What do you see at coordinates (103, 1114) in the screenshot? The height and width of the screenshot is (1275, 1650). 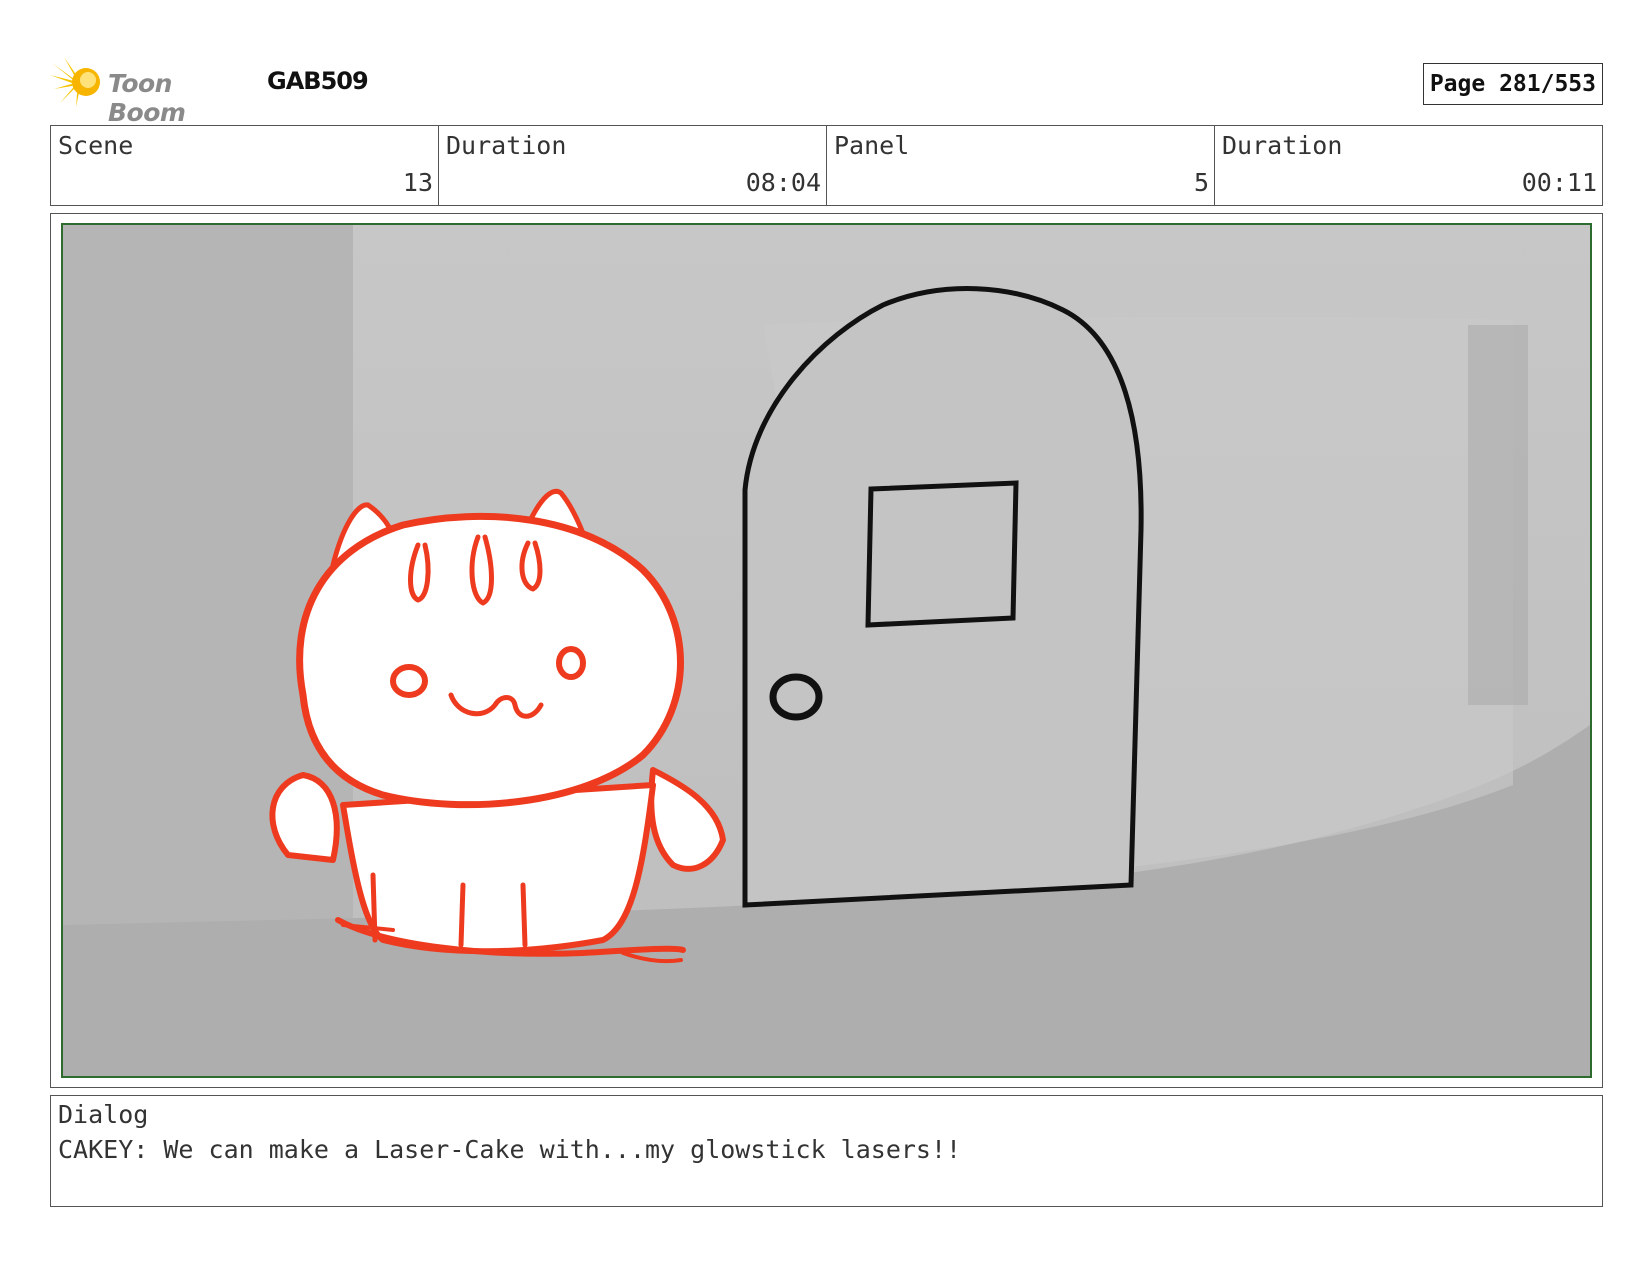 I see `dialog-label: Dialog` at bounding box center [103, 1114].